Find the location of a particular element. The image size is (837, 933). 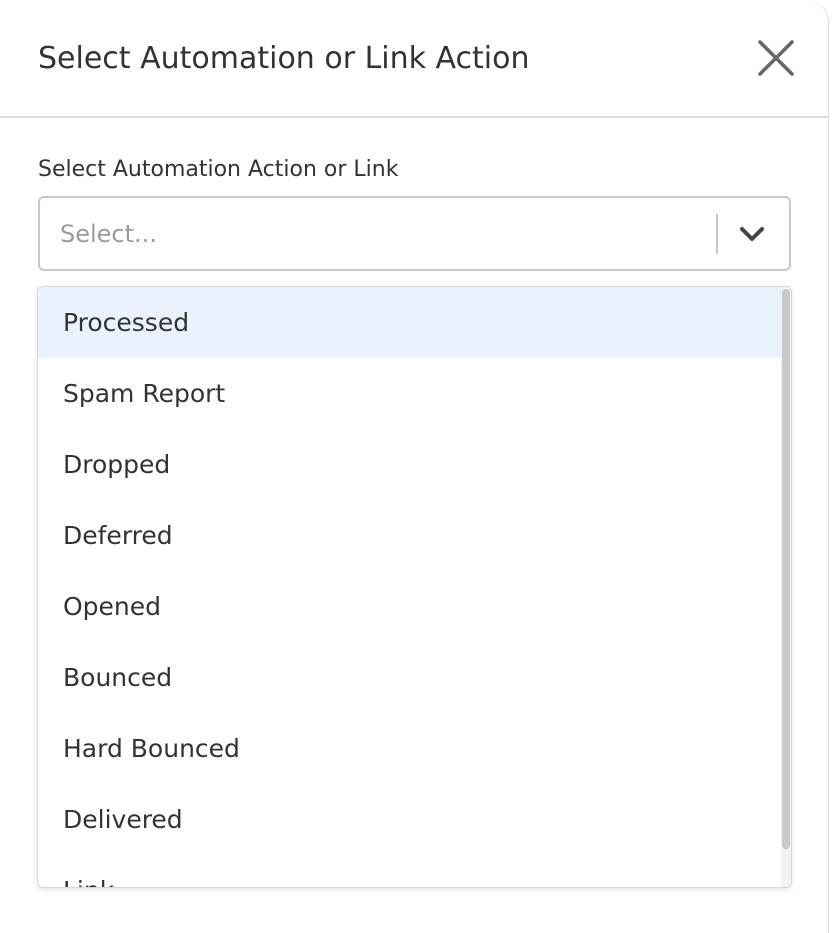

option-link: Link is located at coordinates (409, 871).